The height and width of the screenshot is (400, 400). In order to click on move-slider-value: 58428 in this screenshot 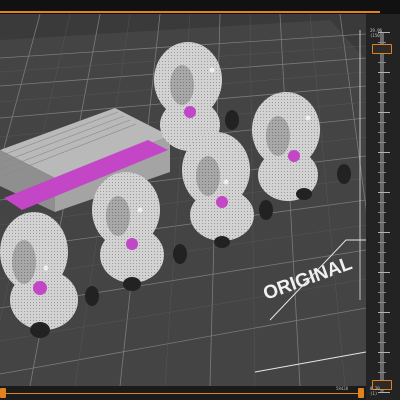, I will do `click(342, 388)`.